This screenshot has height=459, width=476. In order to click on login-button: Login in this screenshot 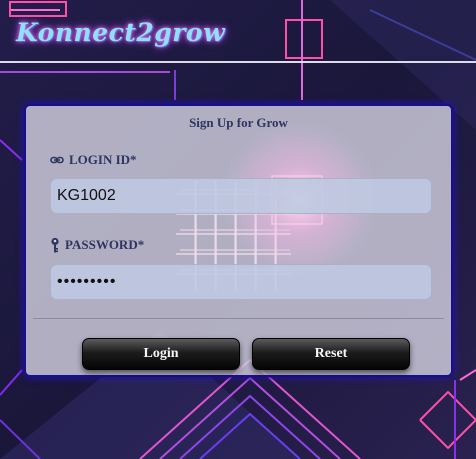, I will do `click(161, 354)`.